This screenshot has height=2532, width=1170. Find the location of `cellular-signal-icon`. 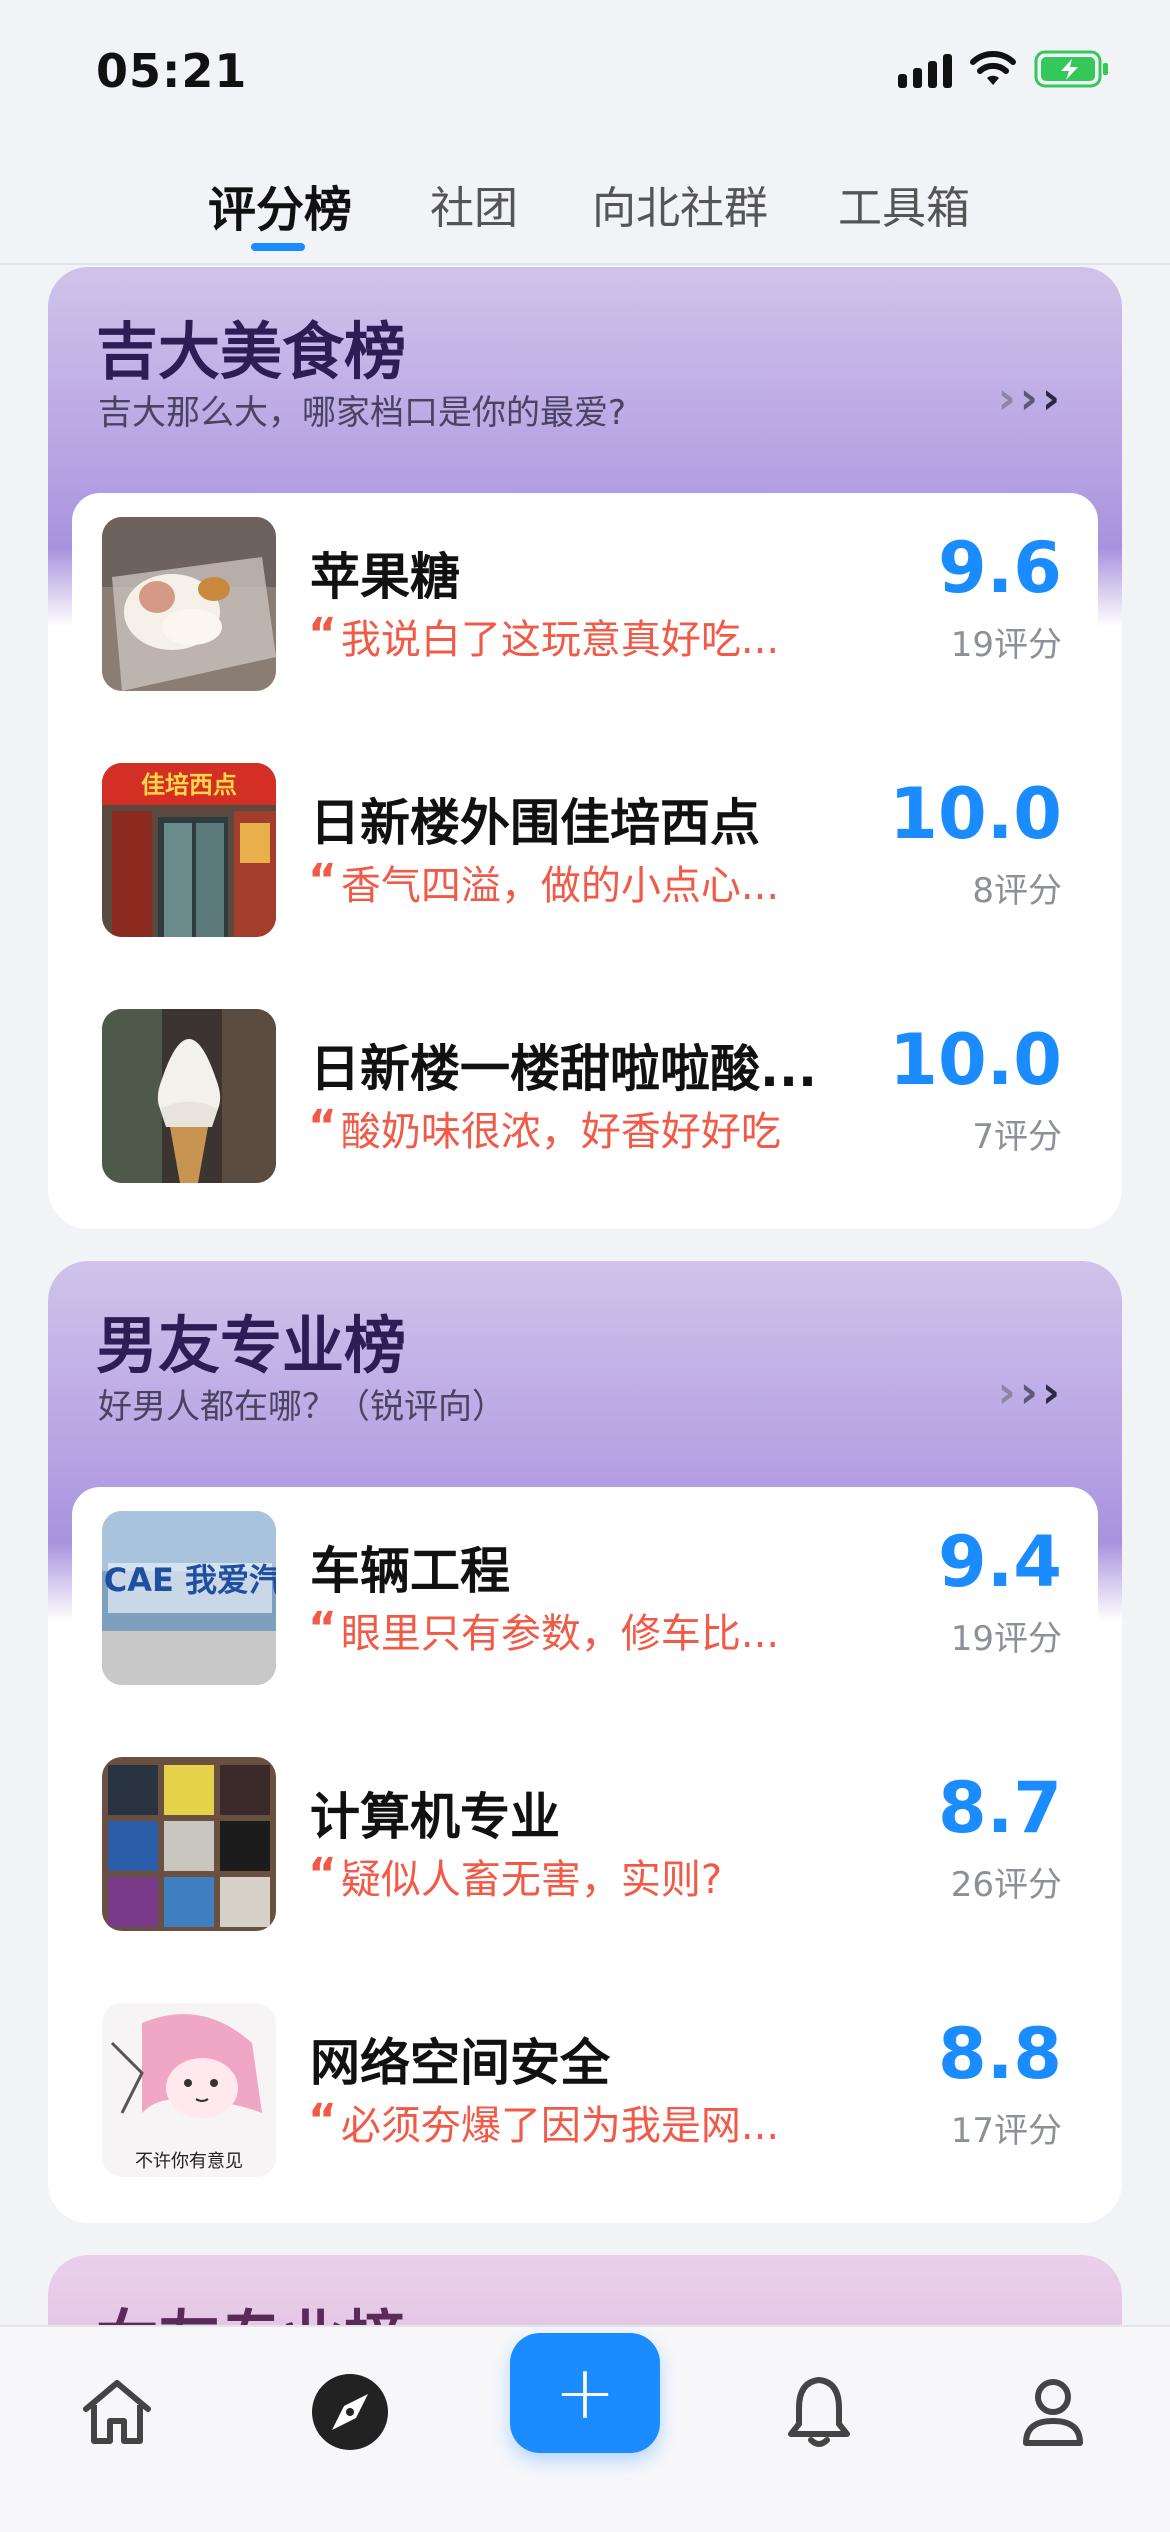

cellular-signal-icon is located at coordinates (925, 69).